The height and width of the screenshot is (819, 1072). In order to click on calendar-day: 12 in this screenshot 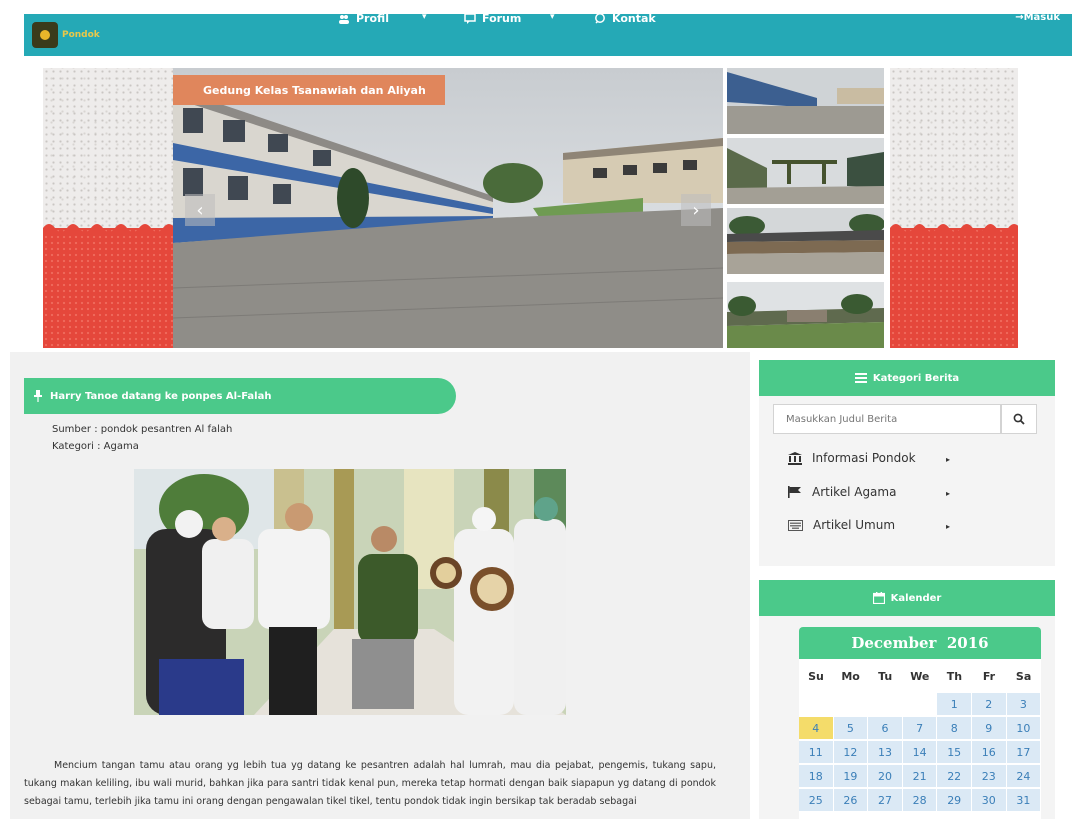, I will do `click(850, 752)`.